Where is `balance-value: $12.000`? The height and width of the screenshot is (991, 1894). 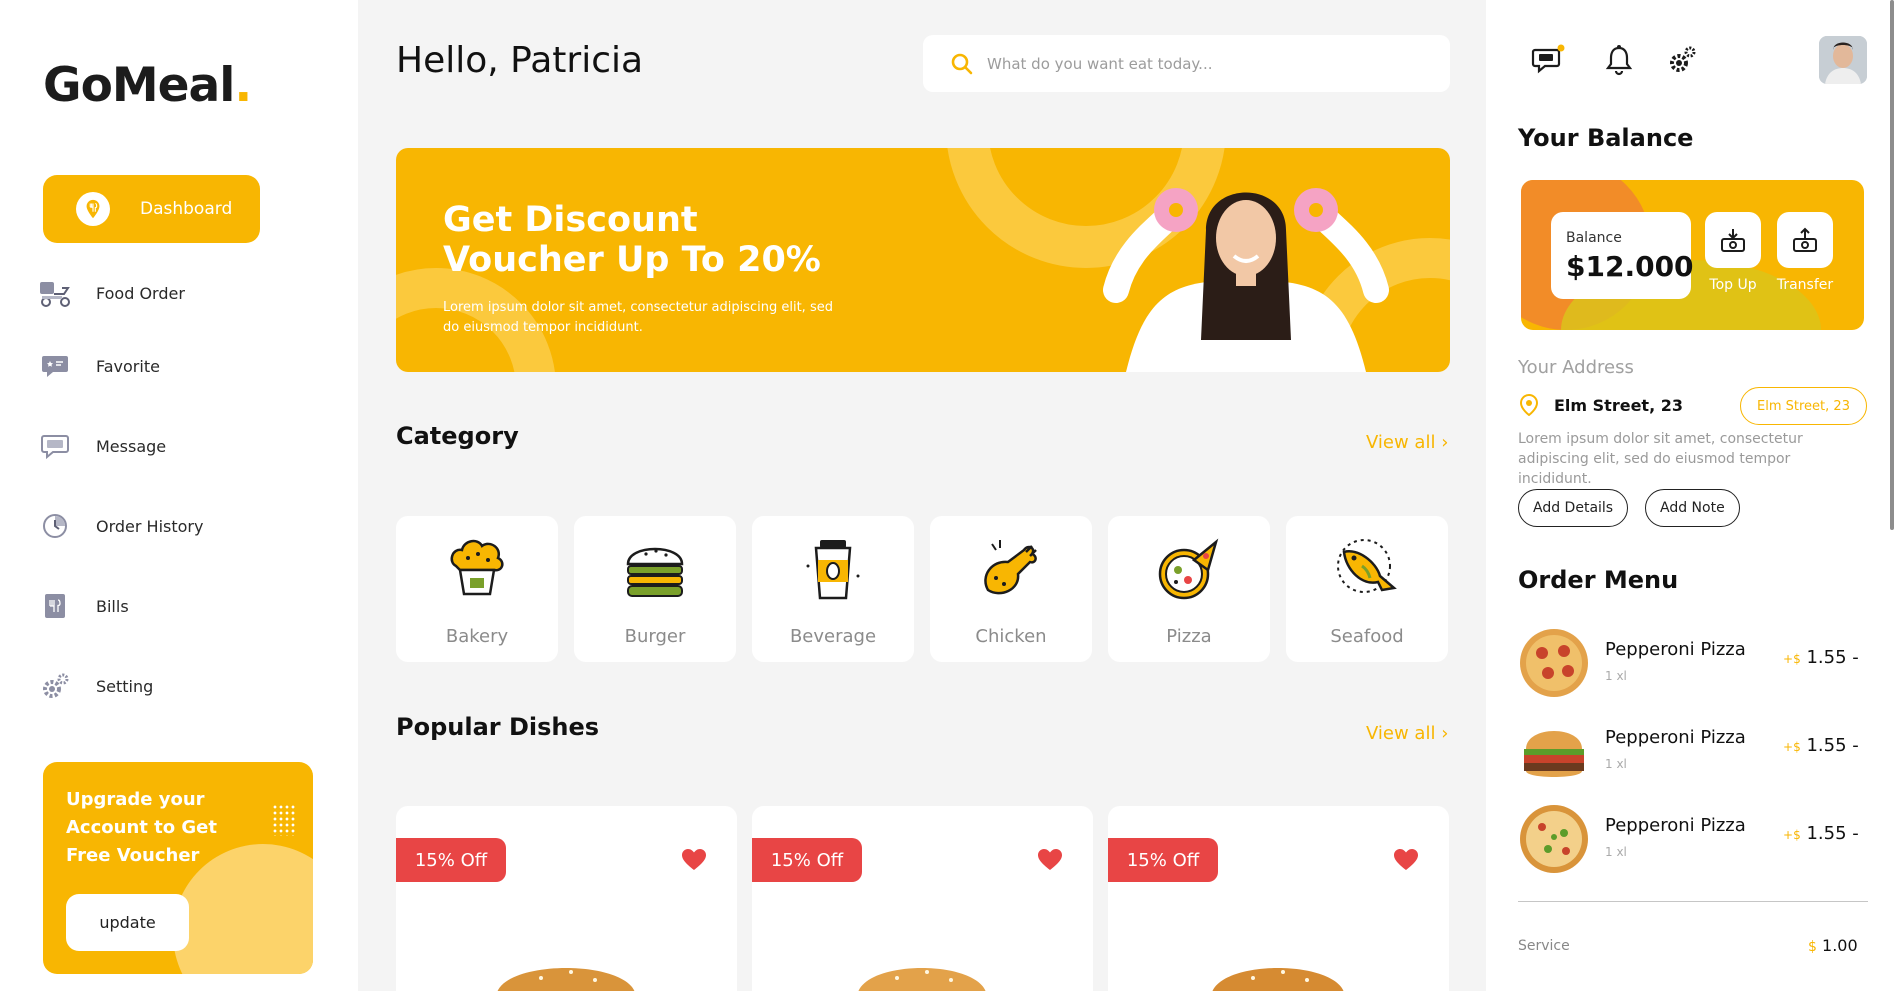
balance-value: $12.000 is located at coordinates (1630, 266).